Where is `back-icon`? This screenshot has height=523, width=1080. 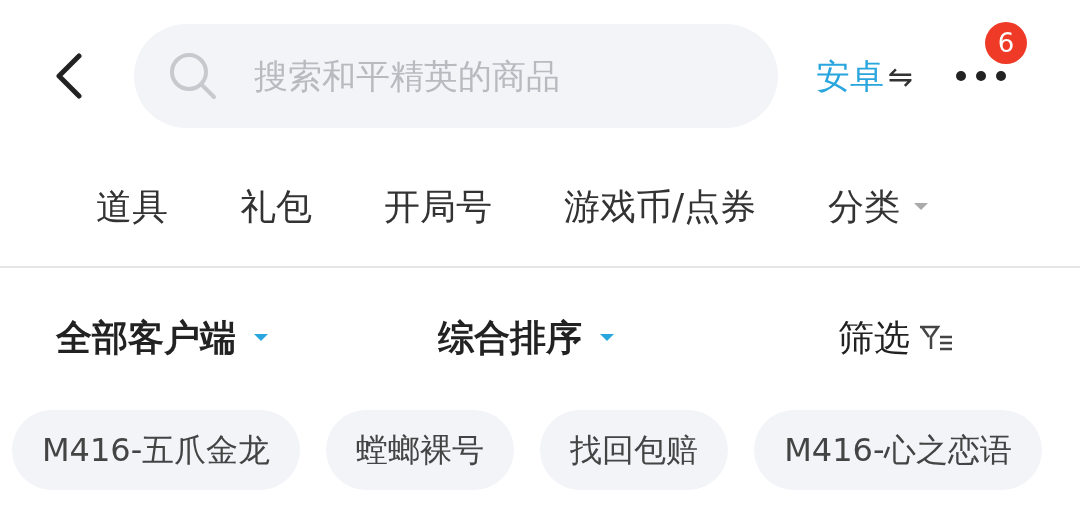
back-icon is located at coordinates (68, 76).